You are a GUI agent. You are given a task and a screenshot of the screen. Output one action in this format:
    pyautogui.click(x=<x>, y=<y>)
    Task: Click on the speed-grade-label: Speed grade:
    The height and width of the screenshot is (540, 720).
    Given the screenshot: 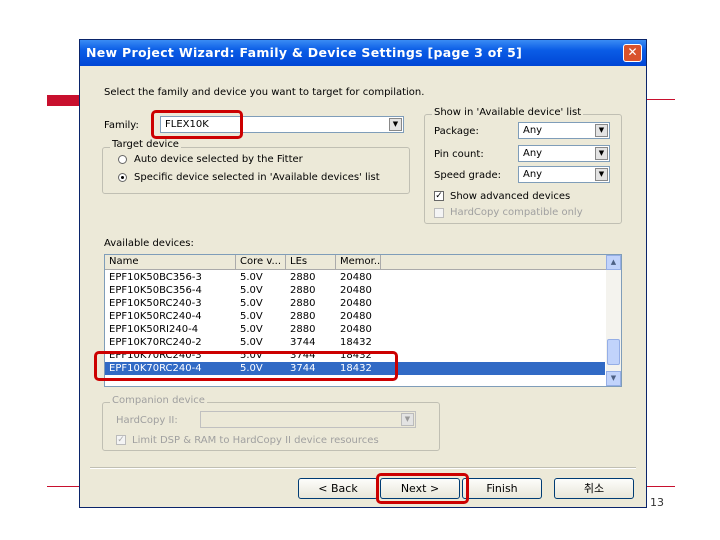 What is the action you would take?
    pyautogui.click(x=467, y=175)
    